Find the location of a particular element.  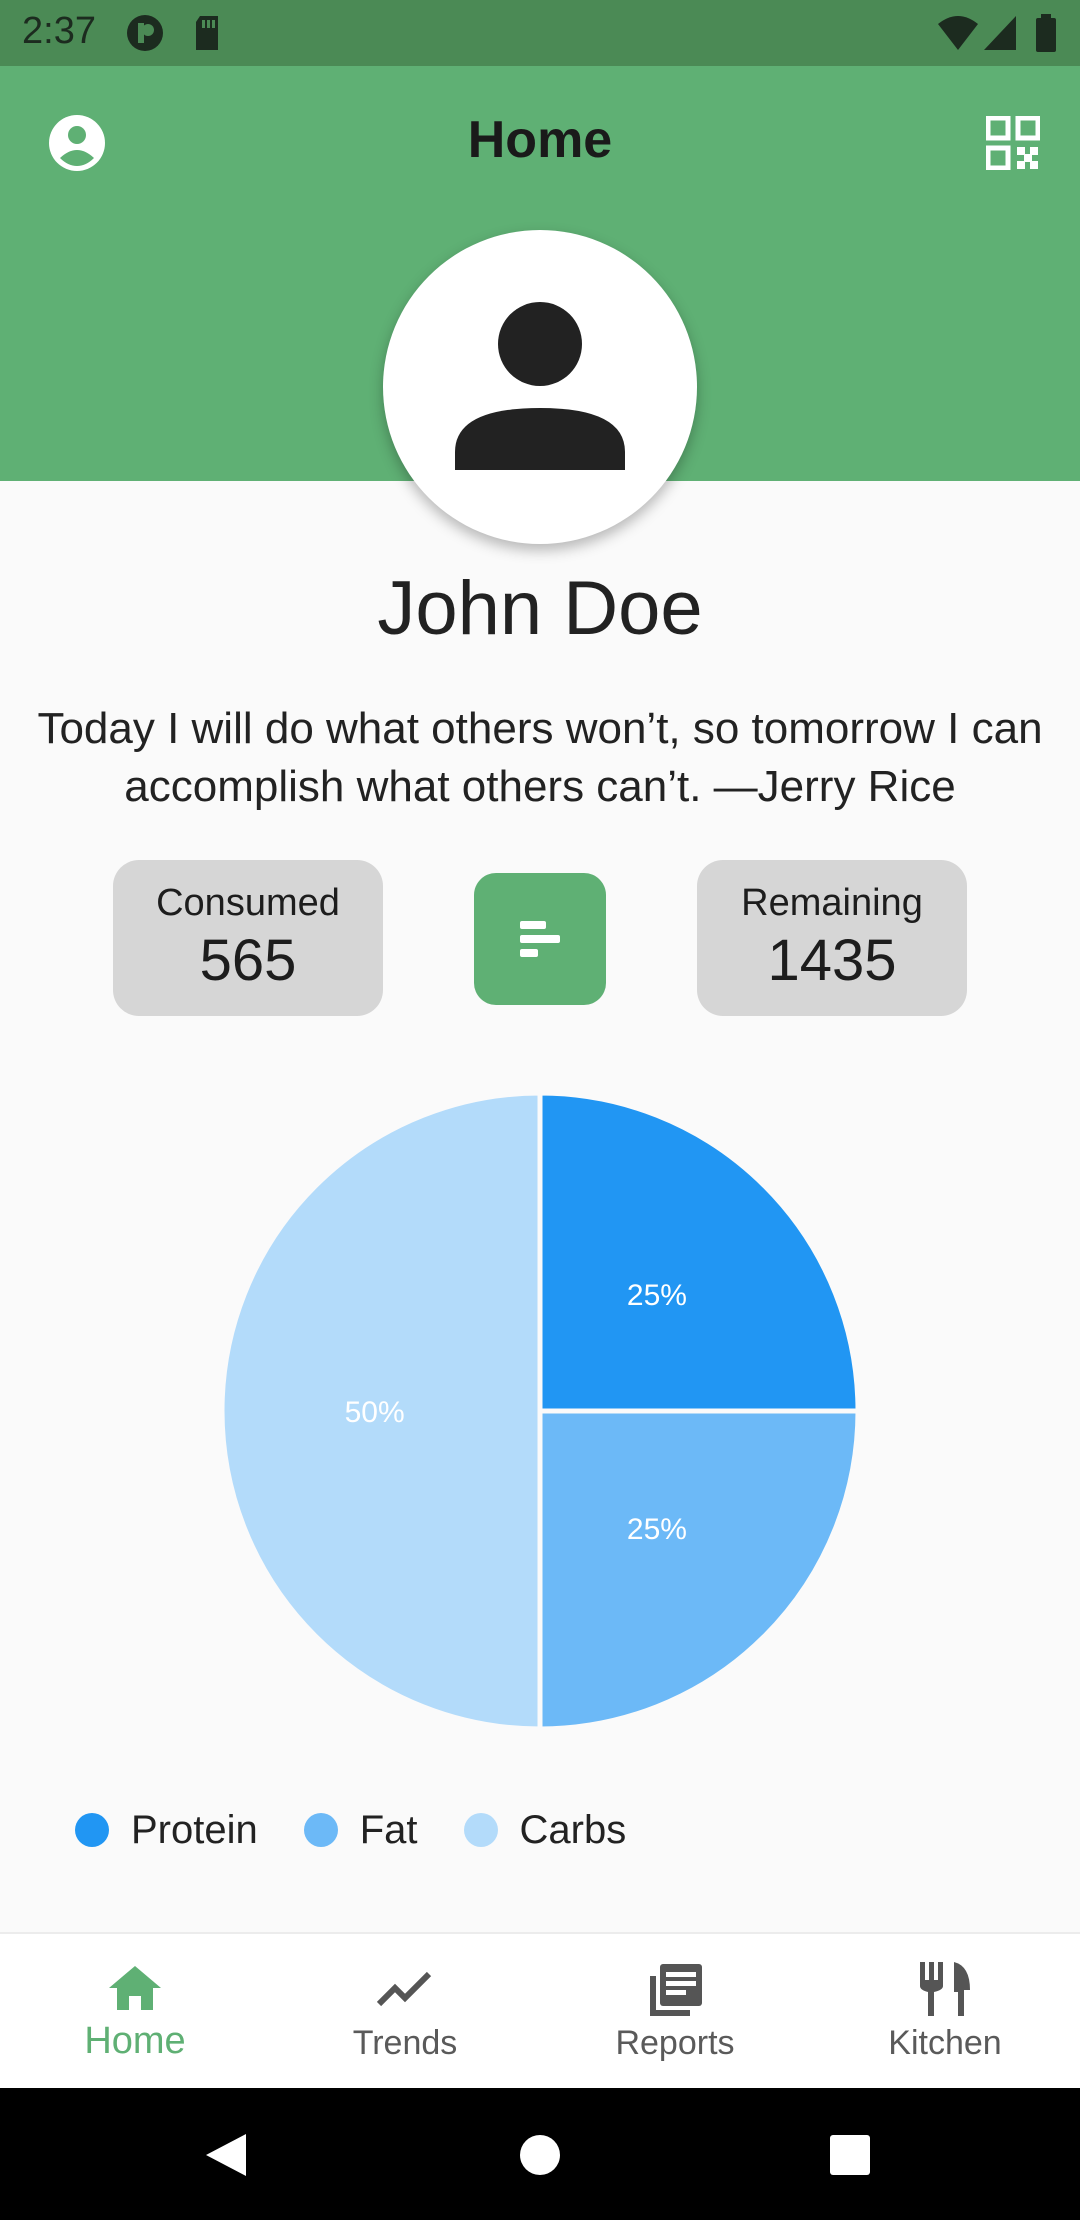

remaining-value: 1435 is located at coordinates (832, 960).